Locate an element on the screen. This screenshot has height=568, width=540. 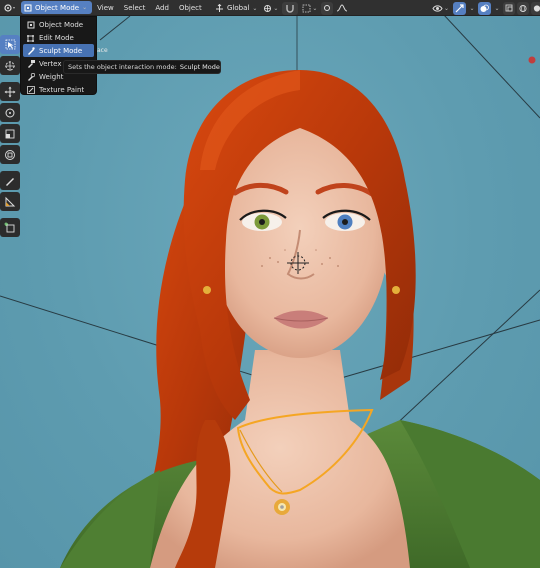
gizmo-icon is located at coordinates (459, 7).